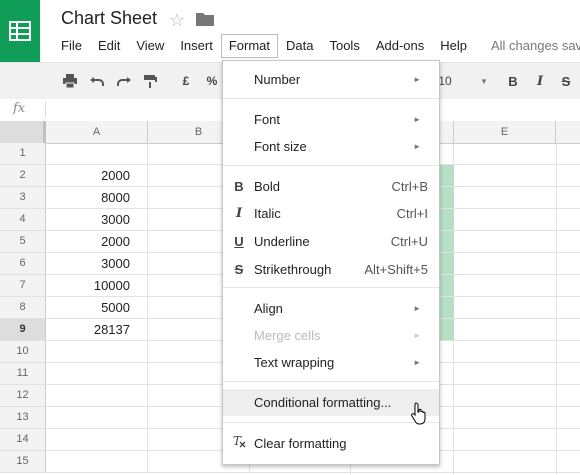 This screenshot has height=475, width=580. What do you see at coordinates (293, 269) in the screenshot?
I see `menu-item-label: Strikethrough` at bounding box center [293, 269].